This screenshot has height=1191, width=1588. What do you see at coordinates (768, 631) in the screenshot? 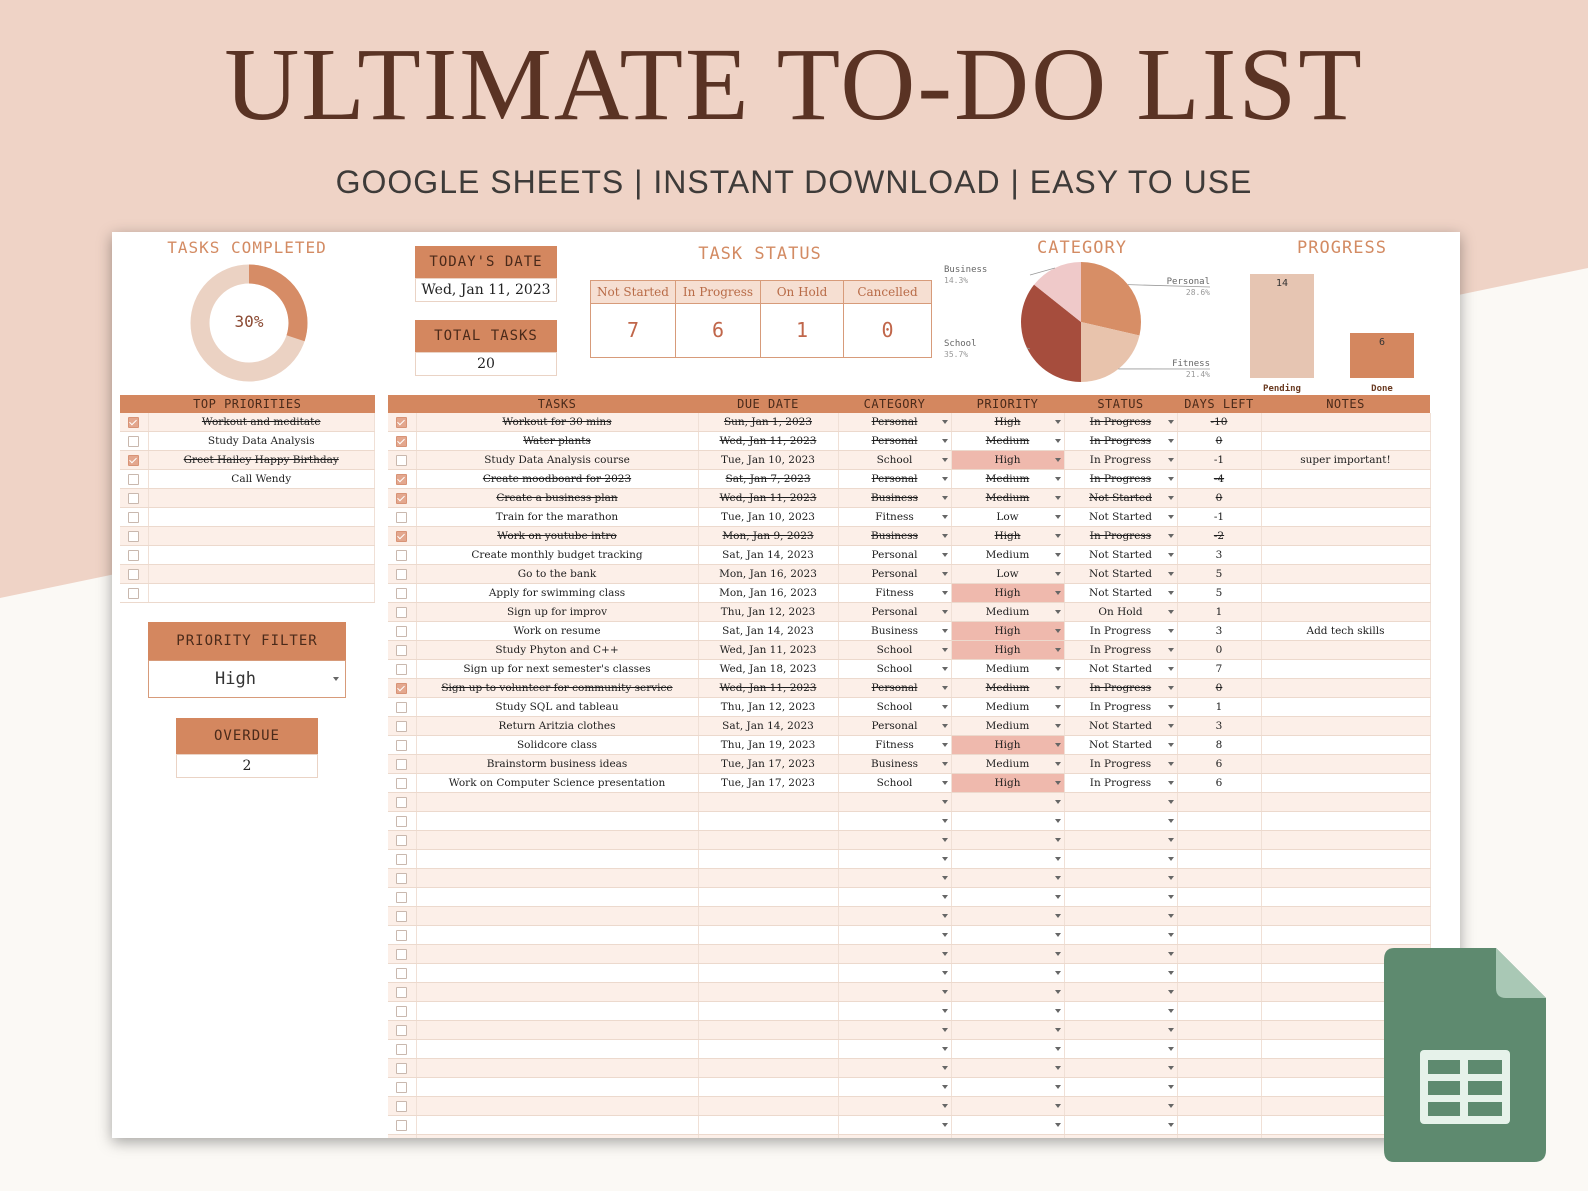
I see `due-date: Sat, Jan 14, 2023` at bounding box center [768, 631].